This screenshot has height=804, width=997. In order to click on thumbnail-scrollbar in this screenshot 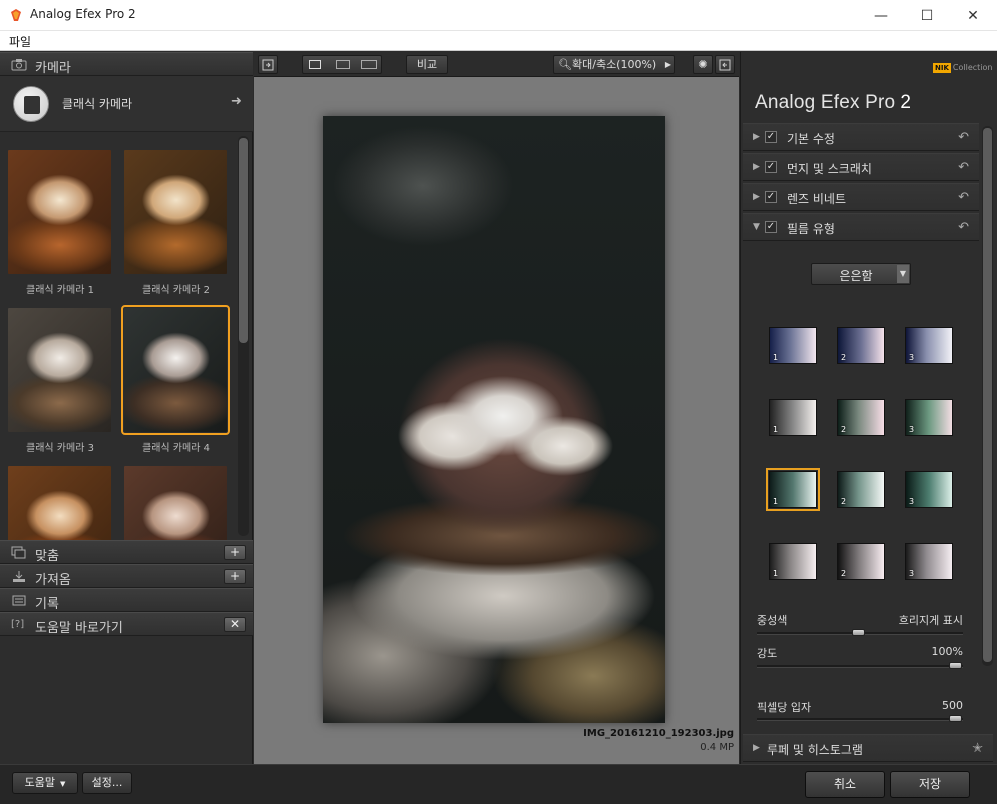, I will do `click(243, 336)`.